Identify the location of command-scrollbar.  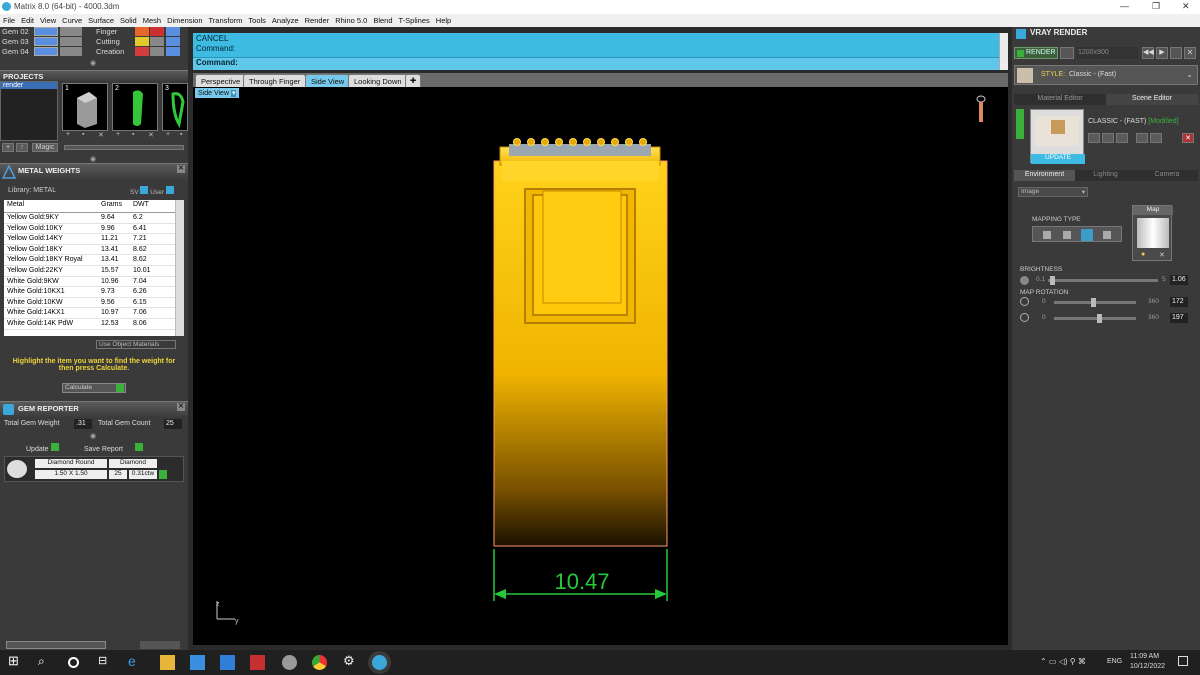
(1003, 51).